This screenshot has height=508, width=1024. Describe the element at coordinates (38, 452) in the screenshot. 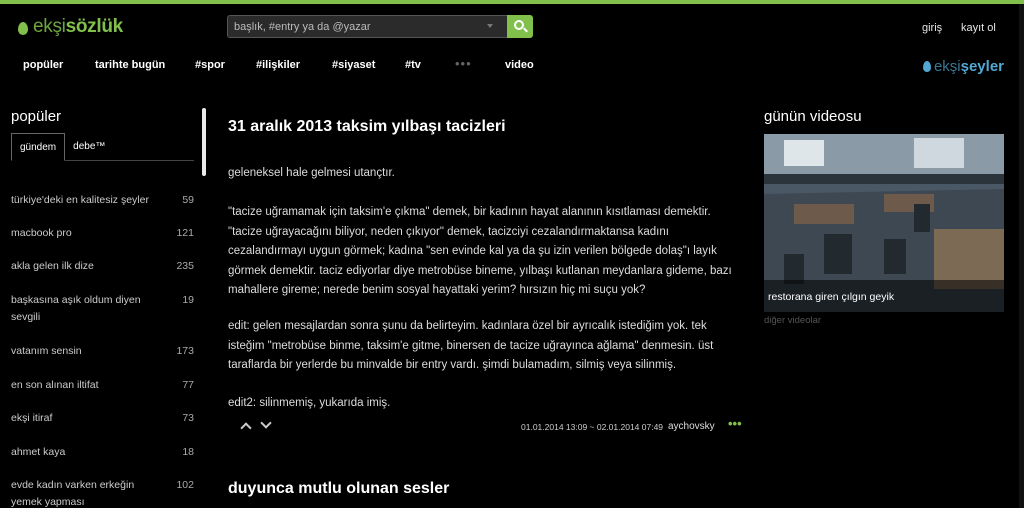

I see `topic-title: ahmet kaya` at that location.